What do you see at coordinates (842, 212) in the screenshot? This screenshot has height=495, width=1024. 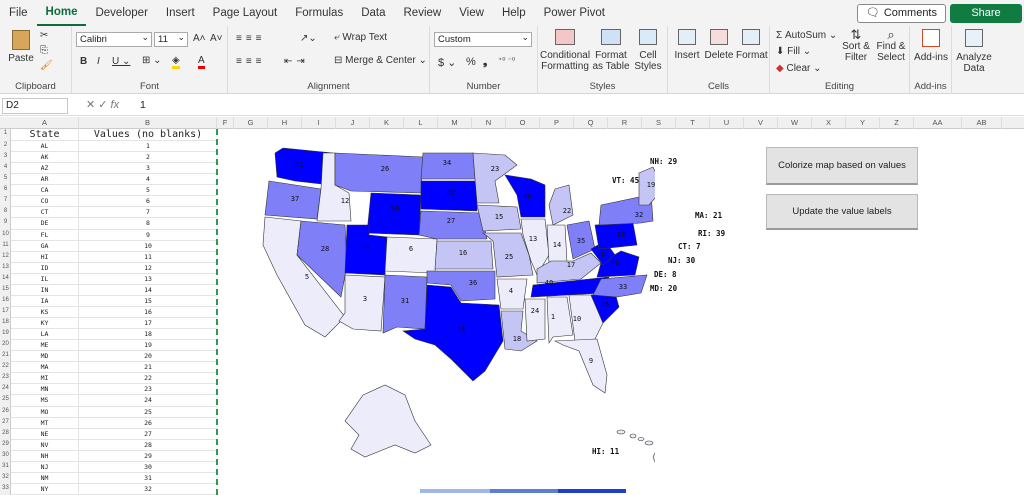 I see `update-labels-button: Update the value labels` at bounding box center [842, 212].